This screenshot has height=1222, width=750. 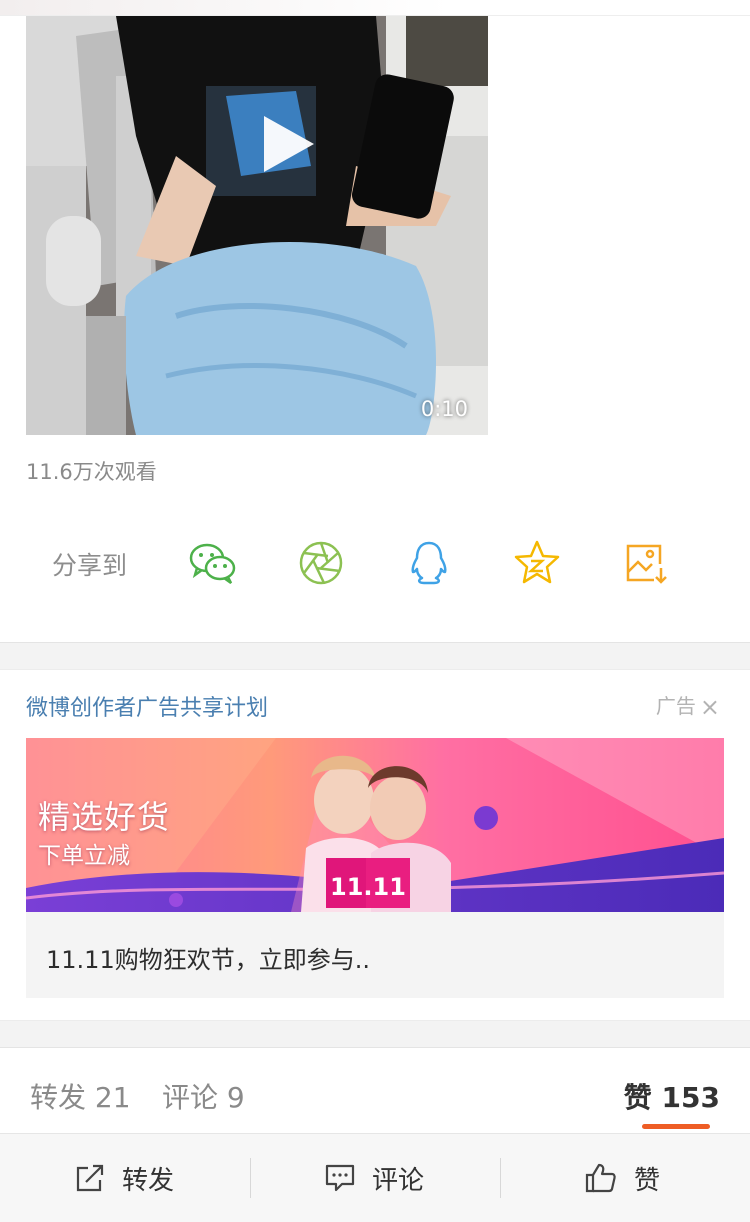 What do you see at coordinates (622, 1178) in the screenshot?
I see `like-button: 赞` at bounding box center [622, 1178].